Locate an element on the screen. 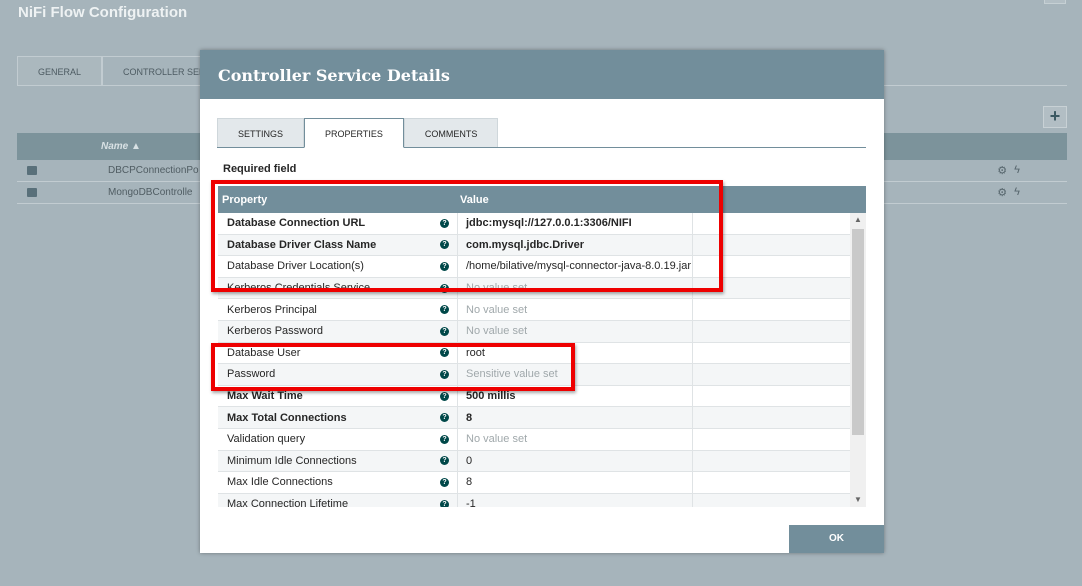 The width and height of the screenshot is (1082, 586). property-name-cell: Validation query? is located at coordinates (338, 439).